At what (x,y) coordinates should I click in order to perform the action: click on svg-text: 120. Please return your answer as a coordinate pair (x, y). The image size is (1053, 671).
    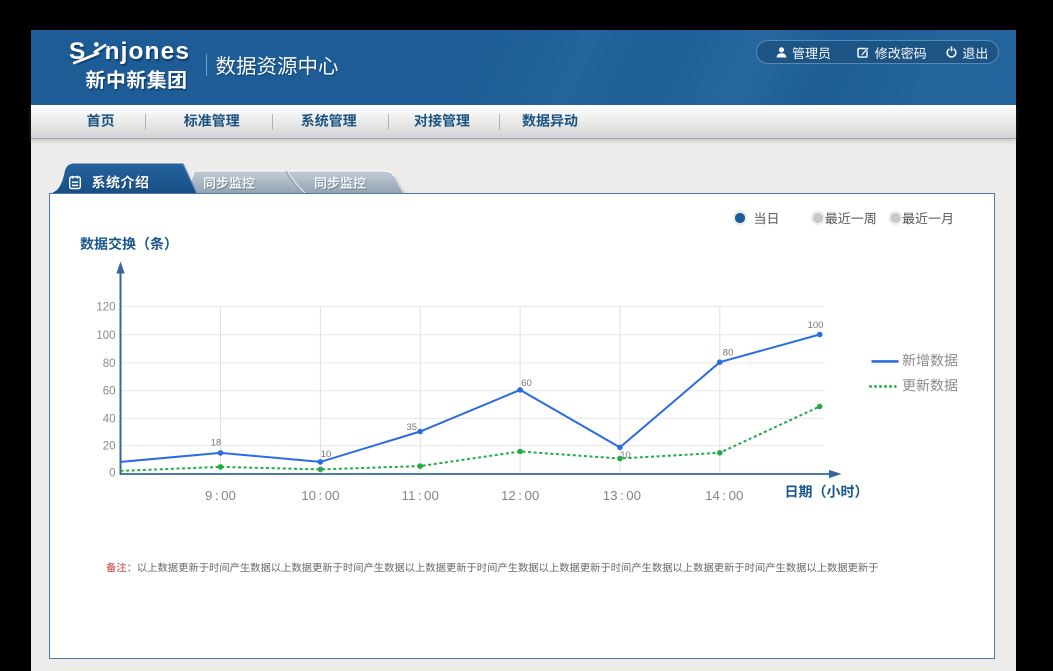
    Looking at the image, I should click on (105, 308).